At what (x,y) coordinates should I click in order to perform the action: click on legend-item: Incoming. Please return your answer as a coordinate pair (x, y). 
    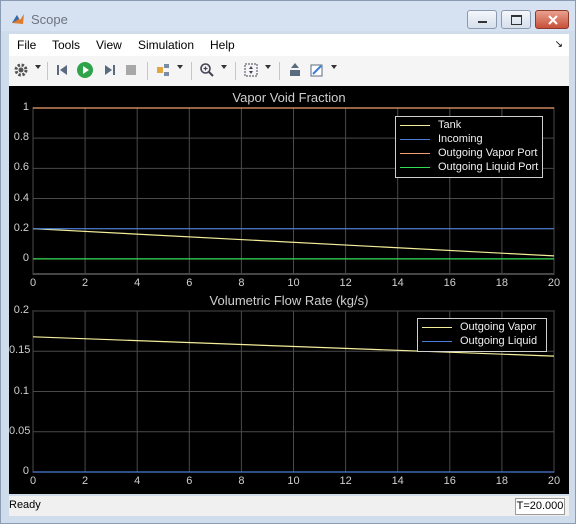
    Looking at the image, I should click on (469, 140).